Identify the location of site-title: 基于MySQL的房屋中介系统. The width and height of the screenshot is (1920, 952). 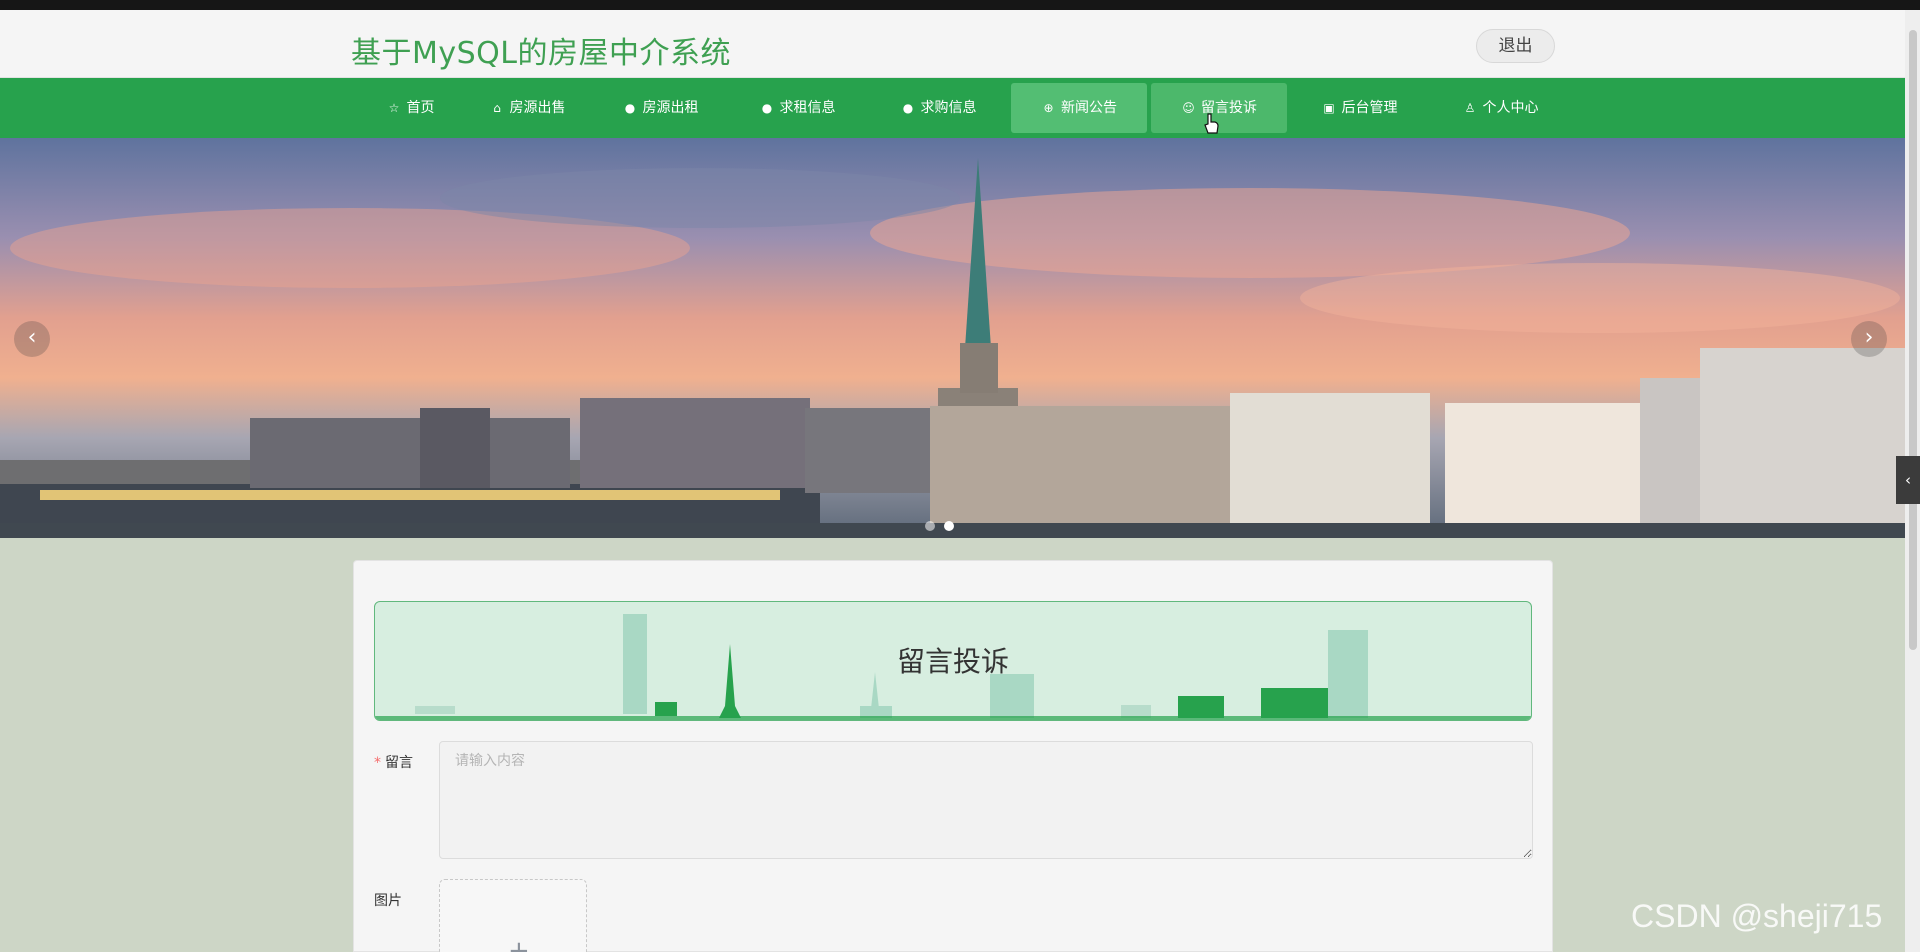
(541, 53).